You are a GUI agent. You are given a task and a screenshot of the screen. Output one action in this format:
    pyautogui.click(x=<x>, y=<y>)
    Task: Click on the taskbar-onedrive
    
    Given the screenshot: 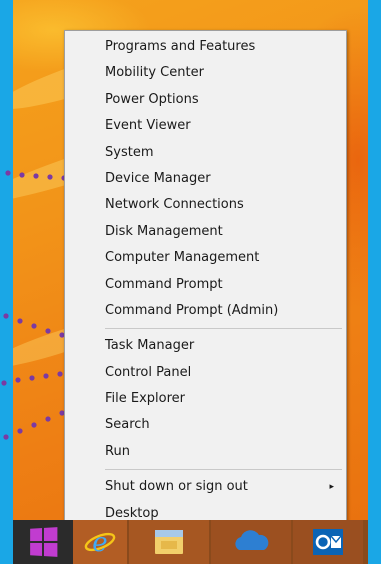 What is the action you would take?
    pyautogui.click(x=251, y=542)
    